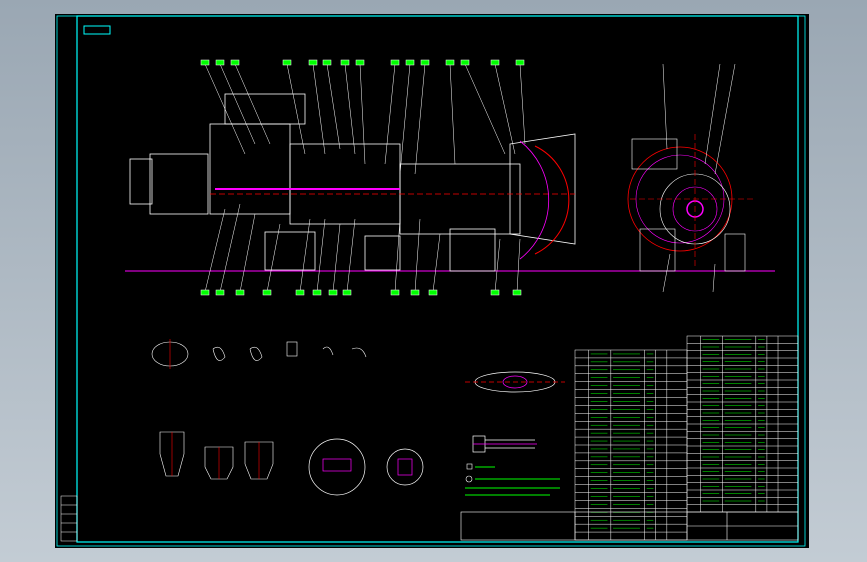 This screenshot has width=867, height=562. What do you see at coordinates (686, 438) in the screenshot?
I see `parts-list-table` at bounding box center [686, 438].